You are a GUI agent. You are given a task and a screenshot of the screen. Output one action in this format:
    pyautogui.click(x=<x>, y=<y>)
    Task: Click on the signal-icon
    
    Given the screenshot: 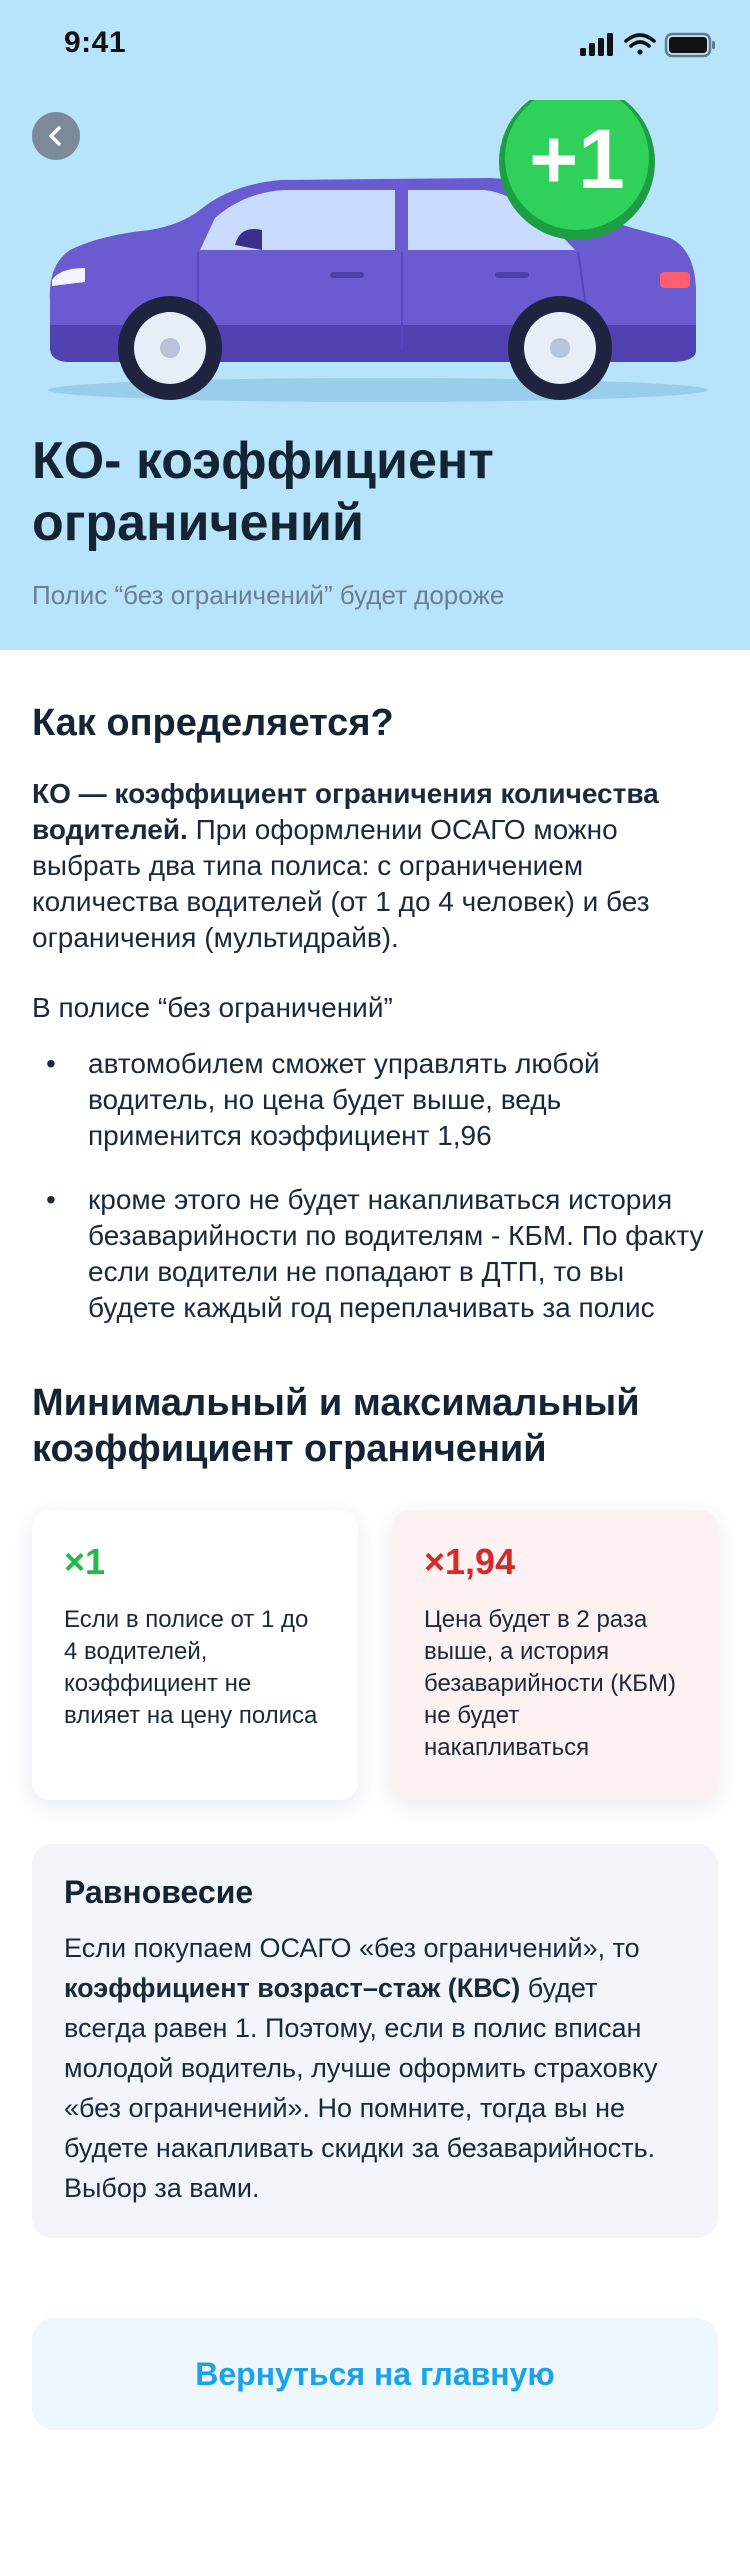 What is the action you would take?
    pyautogui.click(x=596, y=44)
    